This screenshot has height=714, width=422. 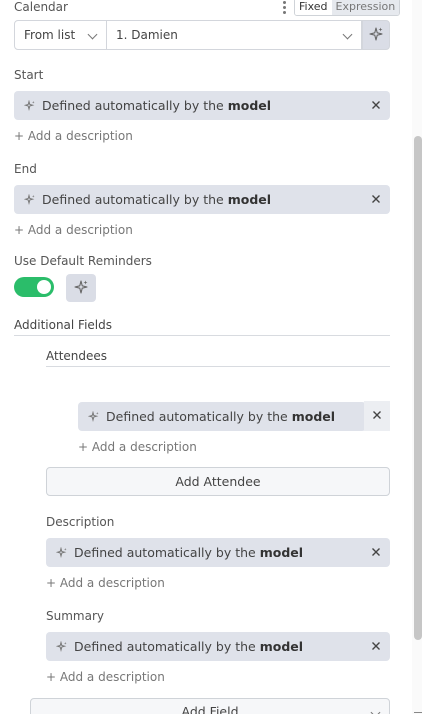 I want to click on start-ai-value: Defined automatically by the model, so click(x=202, y=105).